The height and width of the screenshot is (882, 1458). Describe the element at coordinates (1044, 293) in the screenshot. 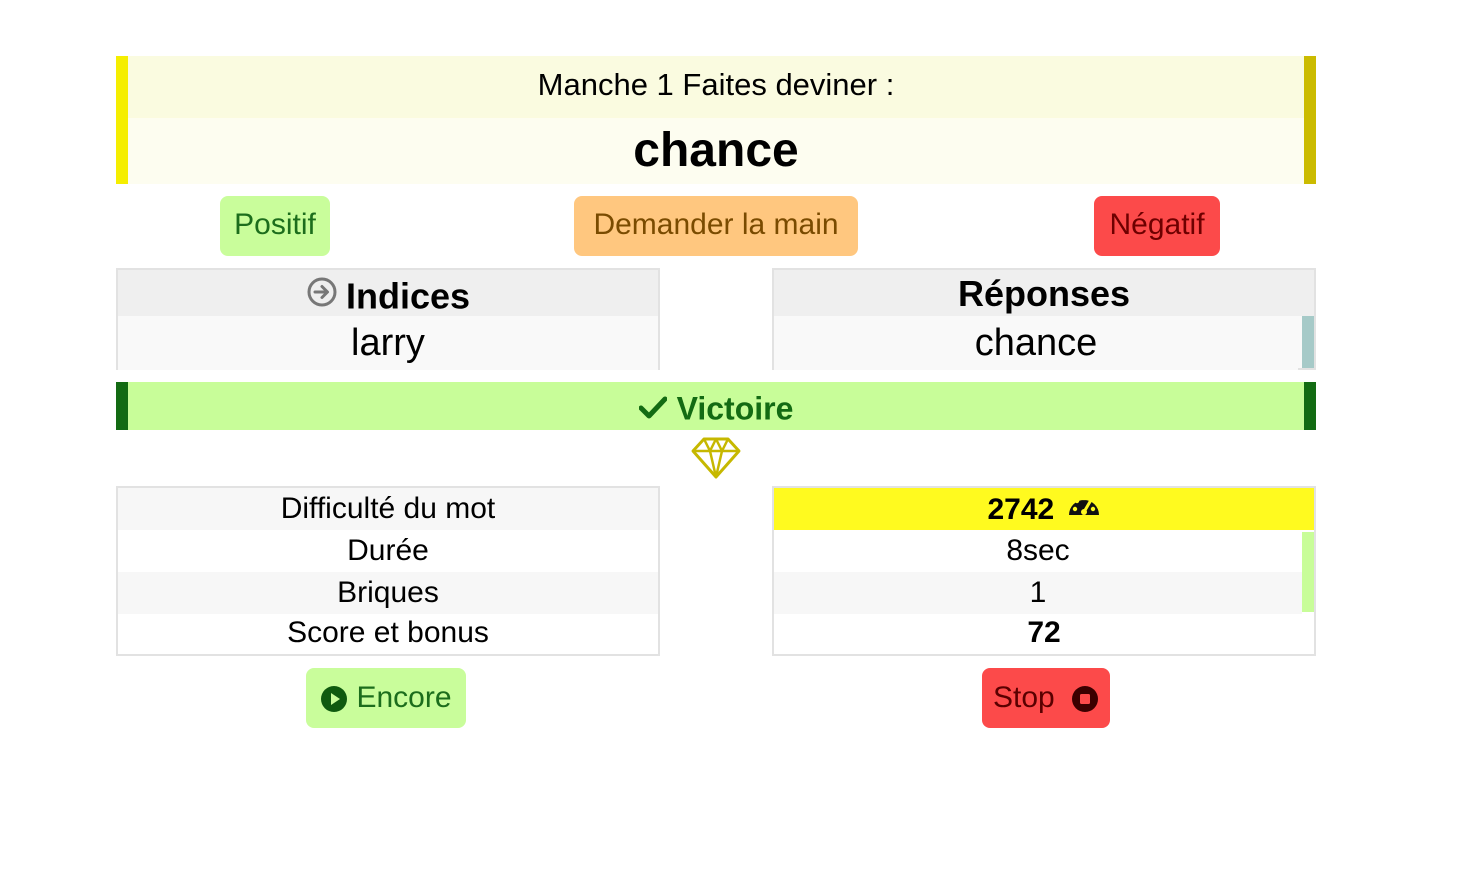

I see `answers-title: Réponses` at that location.